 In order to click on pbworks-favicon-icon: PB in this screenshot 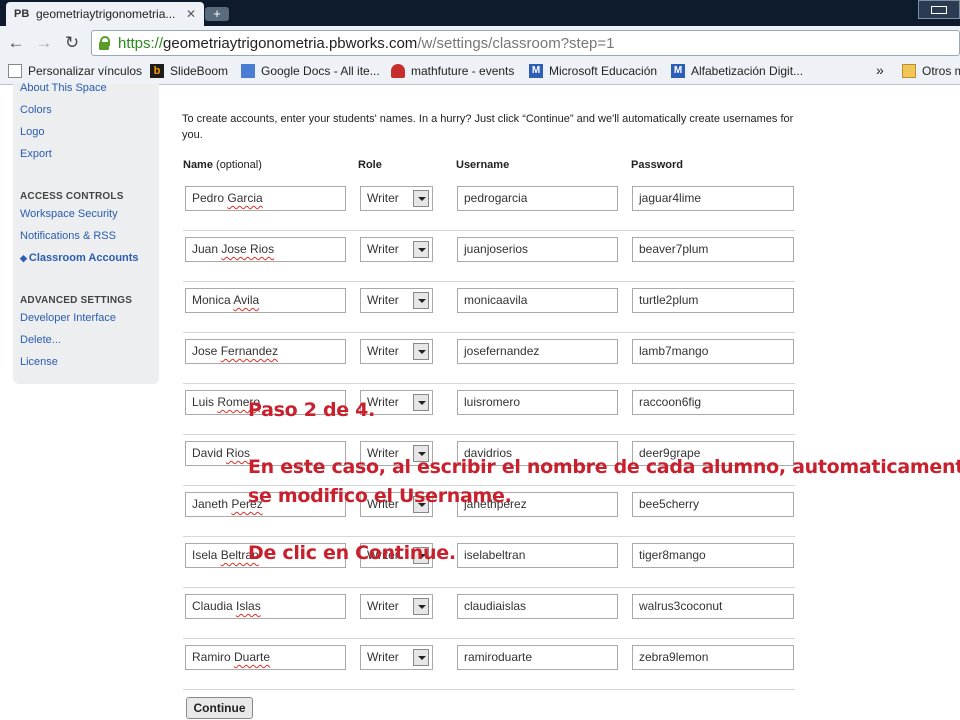, I will do `click(22, 14)`.